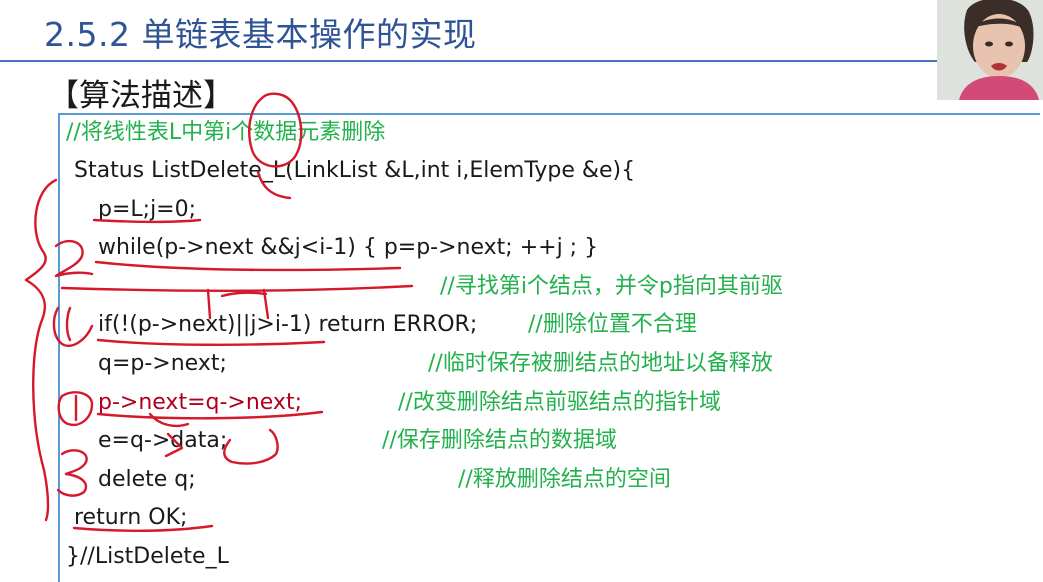 The height and width of the screenshot is (582, 1043). I want to click on code-comment-q: //临时保存被删结点的地址以备释放, so click(600, 363).